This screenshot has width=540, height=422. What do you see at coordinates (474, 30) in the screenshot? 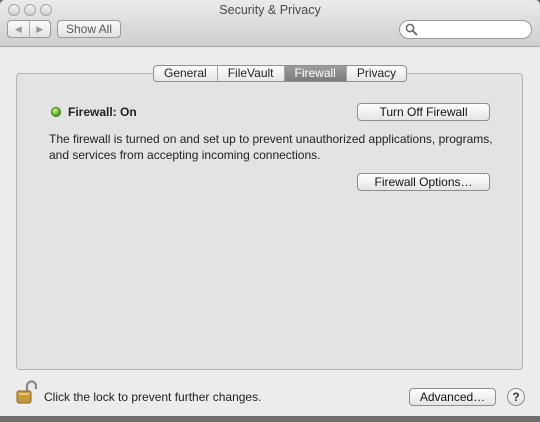
I see `search-input` at bounding box center [474, 30].